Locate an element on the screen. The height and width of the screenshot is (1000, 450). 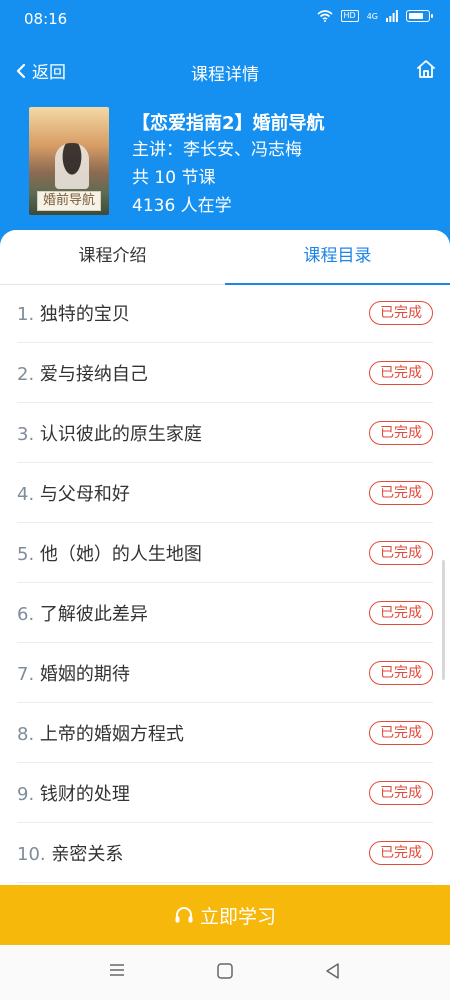
home-icon is located at coordinates (426, 69).